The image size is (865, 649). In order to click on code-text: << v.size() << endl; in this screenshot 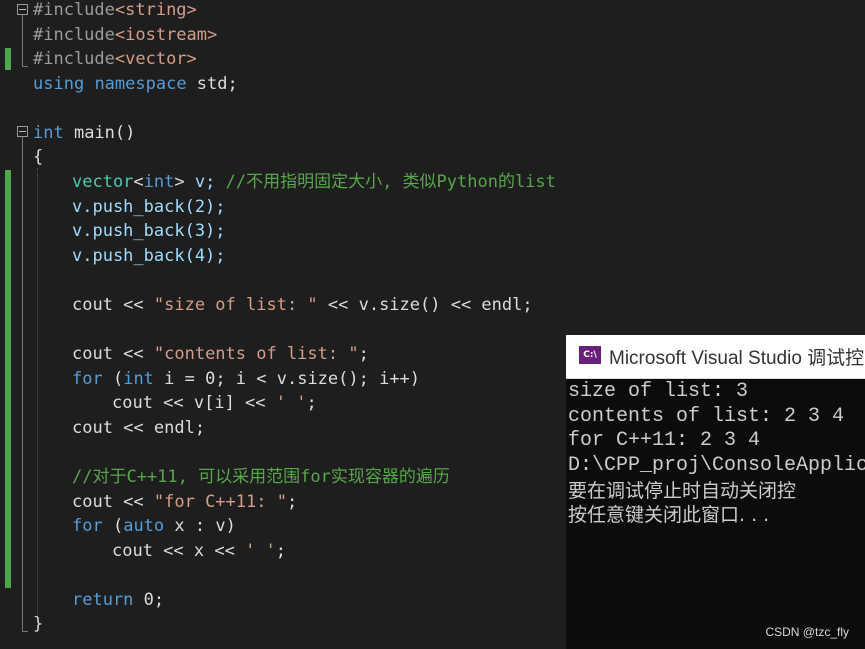, I will do `click(425, 305)`.